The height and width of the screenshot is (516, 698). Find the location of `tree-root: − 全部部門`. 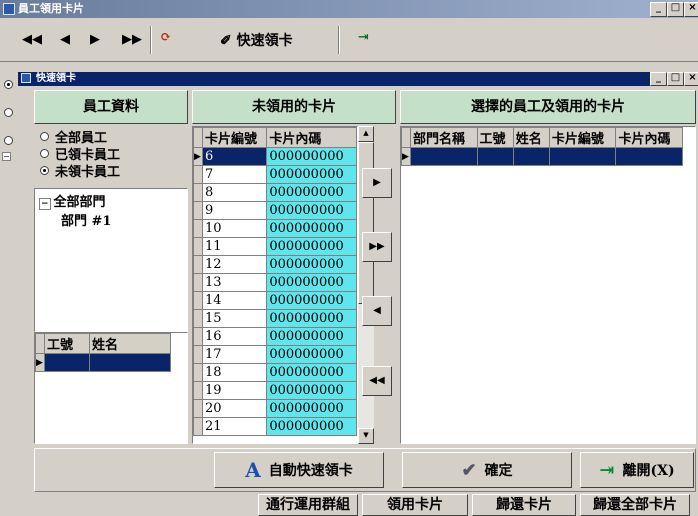

tree-root: − 全部部門 is located at coordinates (111, 200).